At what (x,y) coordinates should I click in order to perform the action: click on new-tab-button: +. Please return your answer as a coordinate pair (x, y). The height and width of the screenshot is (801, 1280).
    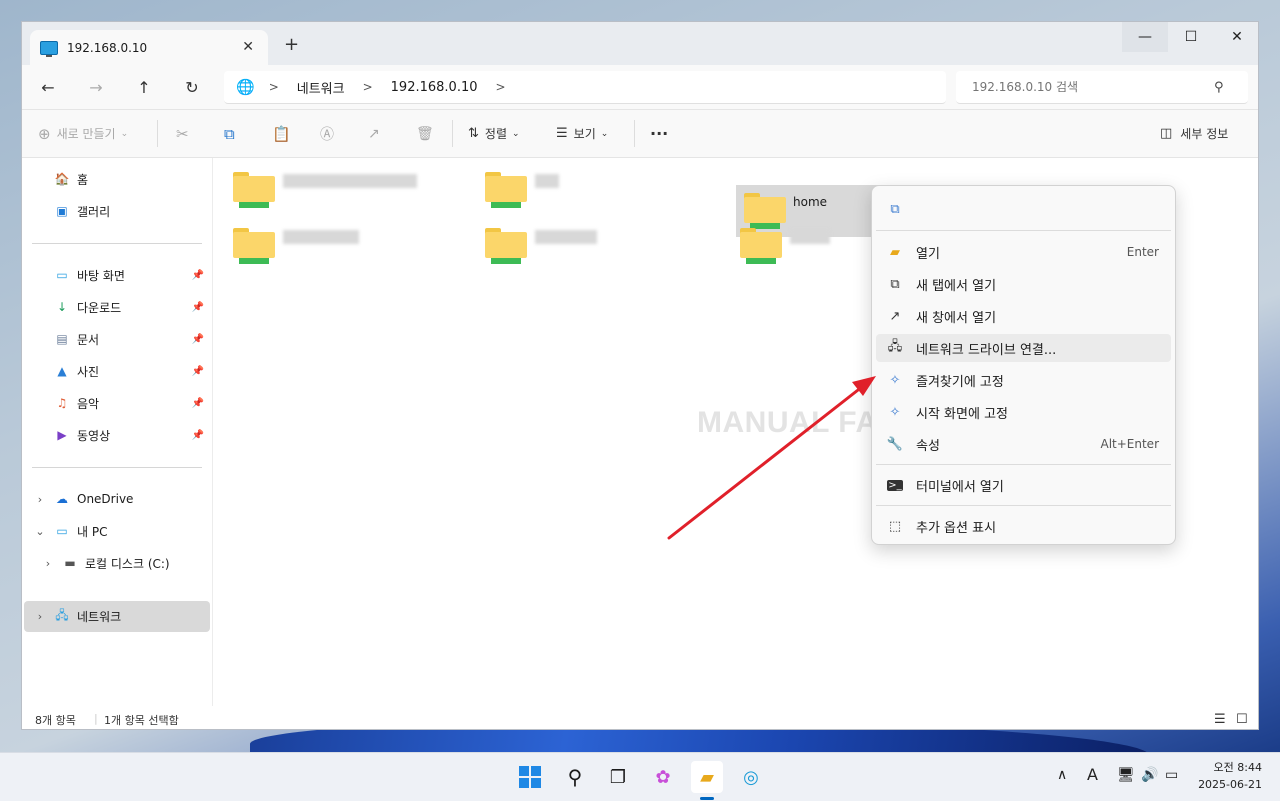
    Looking at the image, I should click on (291, 44).